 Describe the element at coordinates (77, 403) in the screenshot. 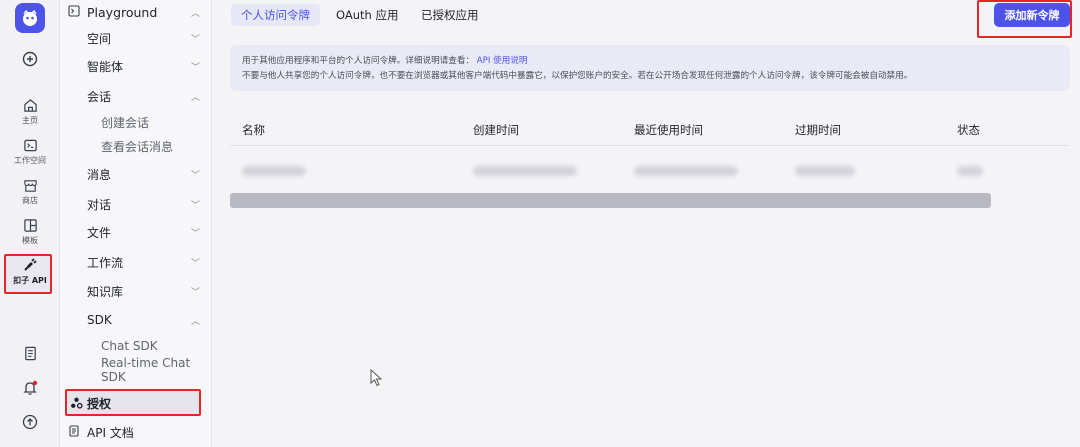

I see `authorization-icon` at that location.